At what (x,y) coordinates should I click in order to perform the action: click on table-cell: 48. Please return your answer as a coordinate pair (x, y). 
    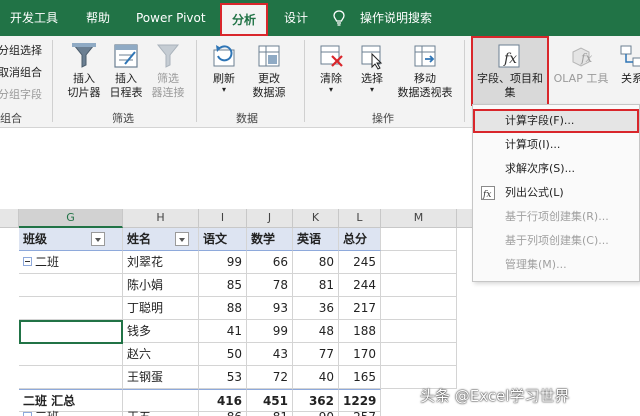
    Looking at the image, I should click on (316, 331).